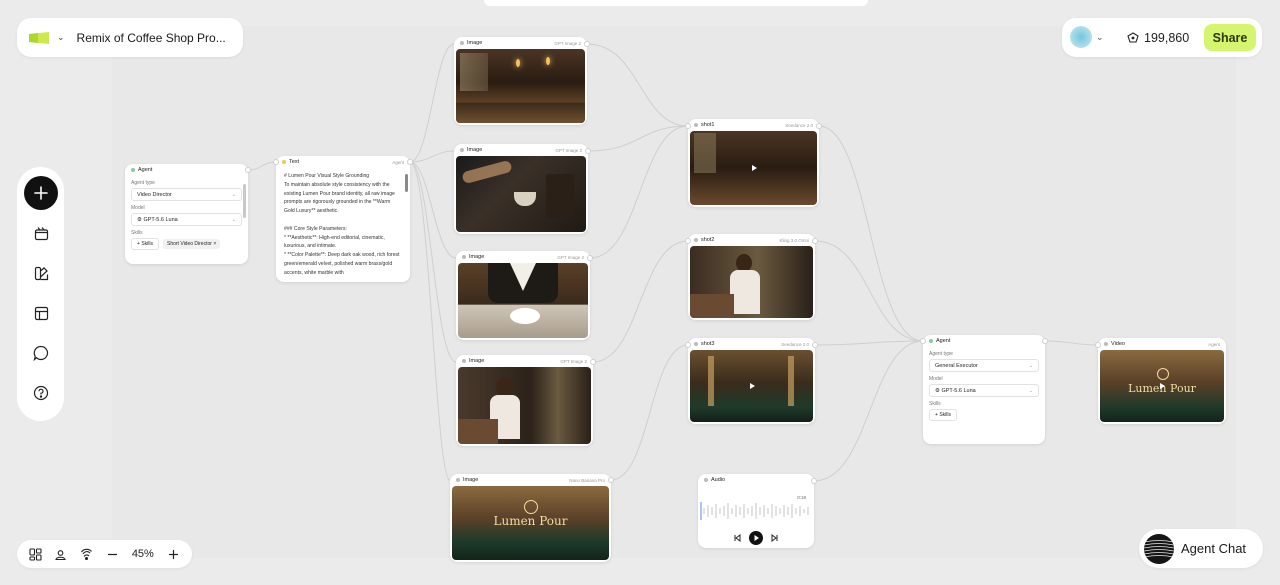  I want to click on avatar, so click(1081, 37).